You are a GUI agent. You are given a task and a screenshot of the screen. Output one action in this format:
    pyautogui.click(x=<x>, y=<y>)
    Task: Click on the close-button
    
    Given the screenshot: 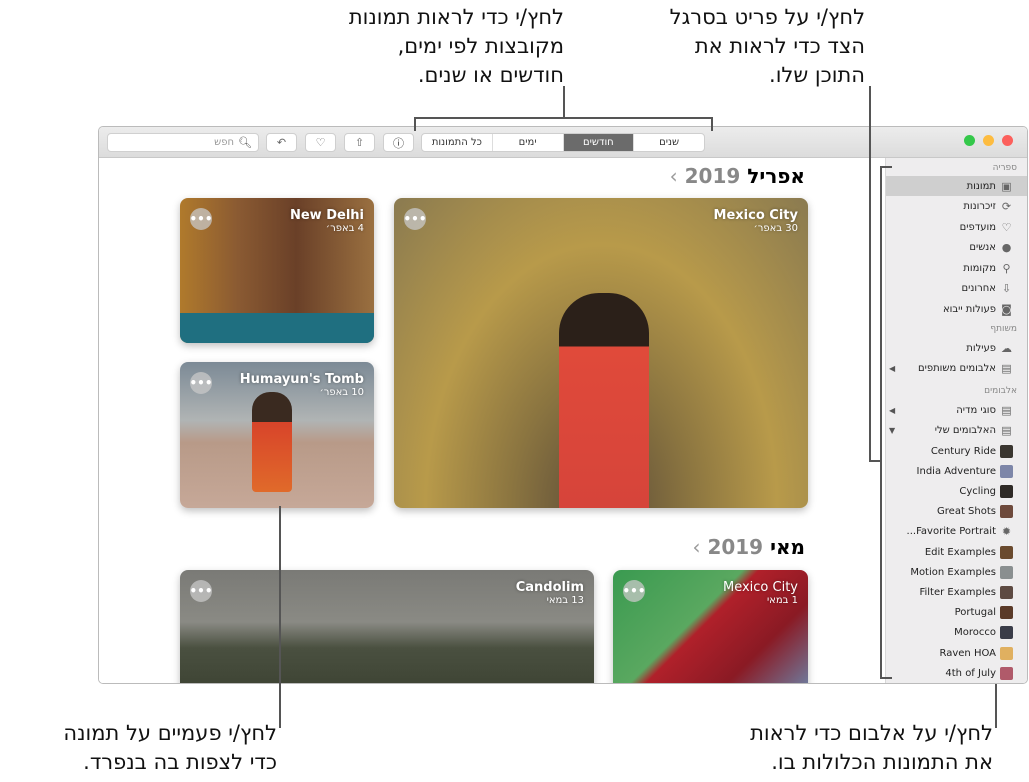 What is the action you would take?
    pyautogui.click(x=1007, y=140)
    